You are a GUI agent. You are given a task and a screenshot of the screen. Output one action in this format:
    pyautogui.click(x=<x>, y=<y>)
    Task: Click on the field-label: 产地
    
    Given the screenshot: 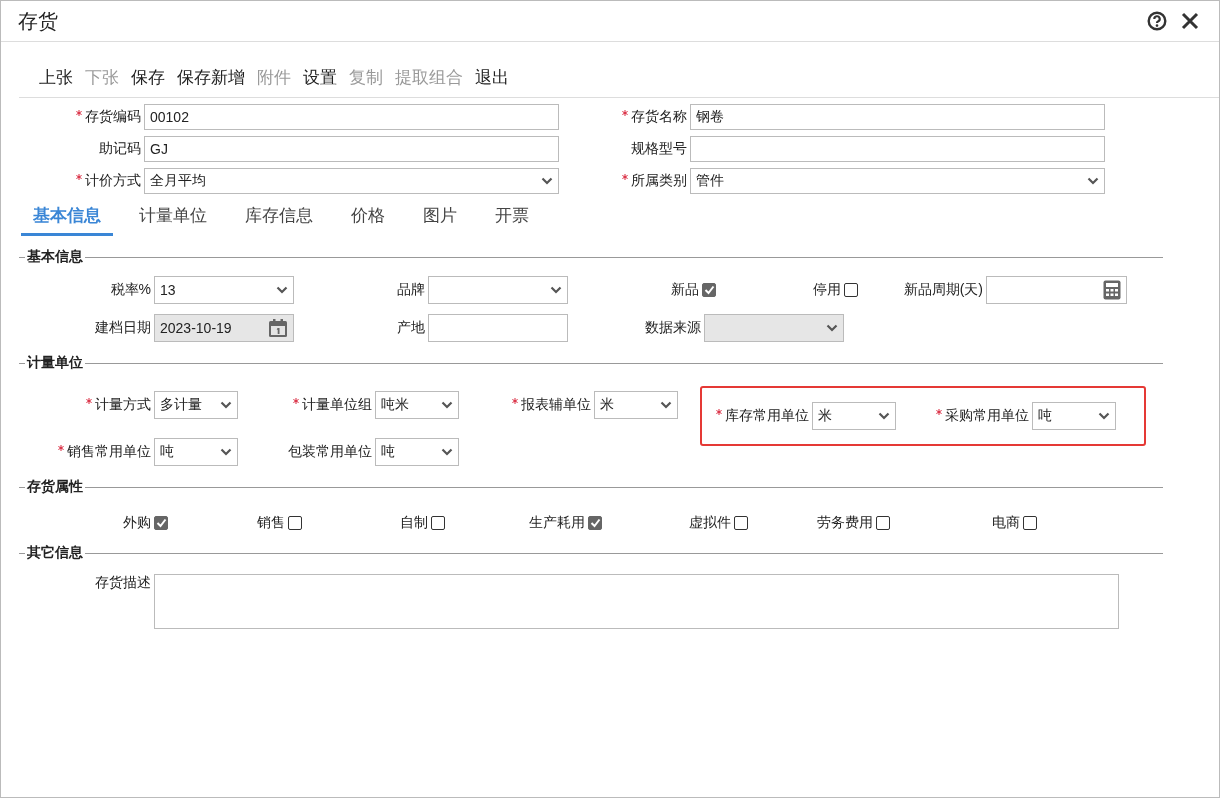 What is the action you would take?
    pyautogui.click(x=411, y=328)
    